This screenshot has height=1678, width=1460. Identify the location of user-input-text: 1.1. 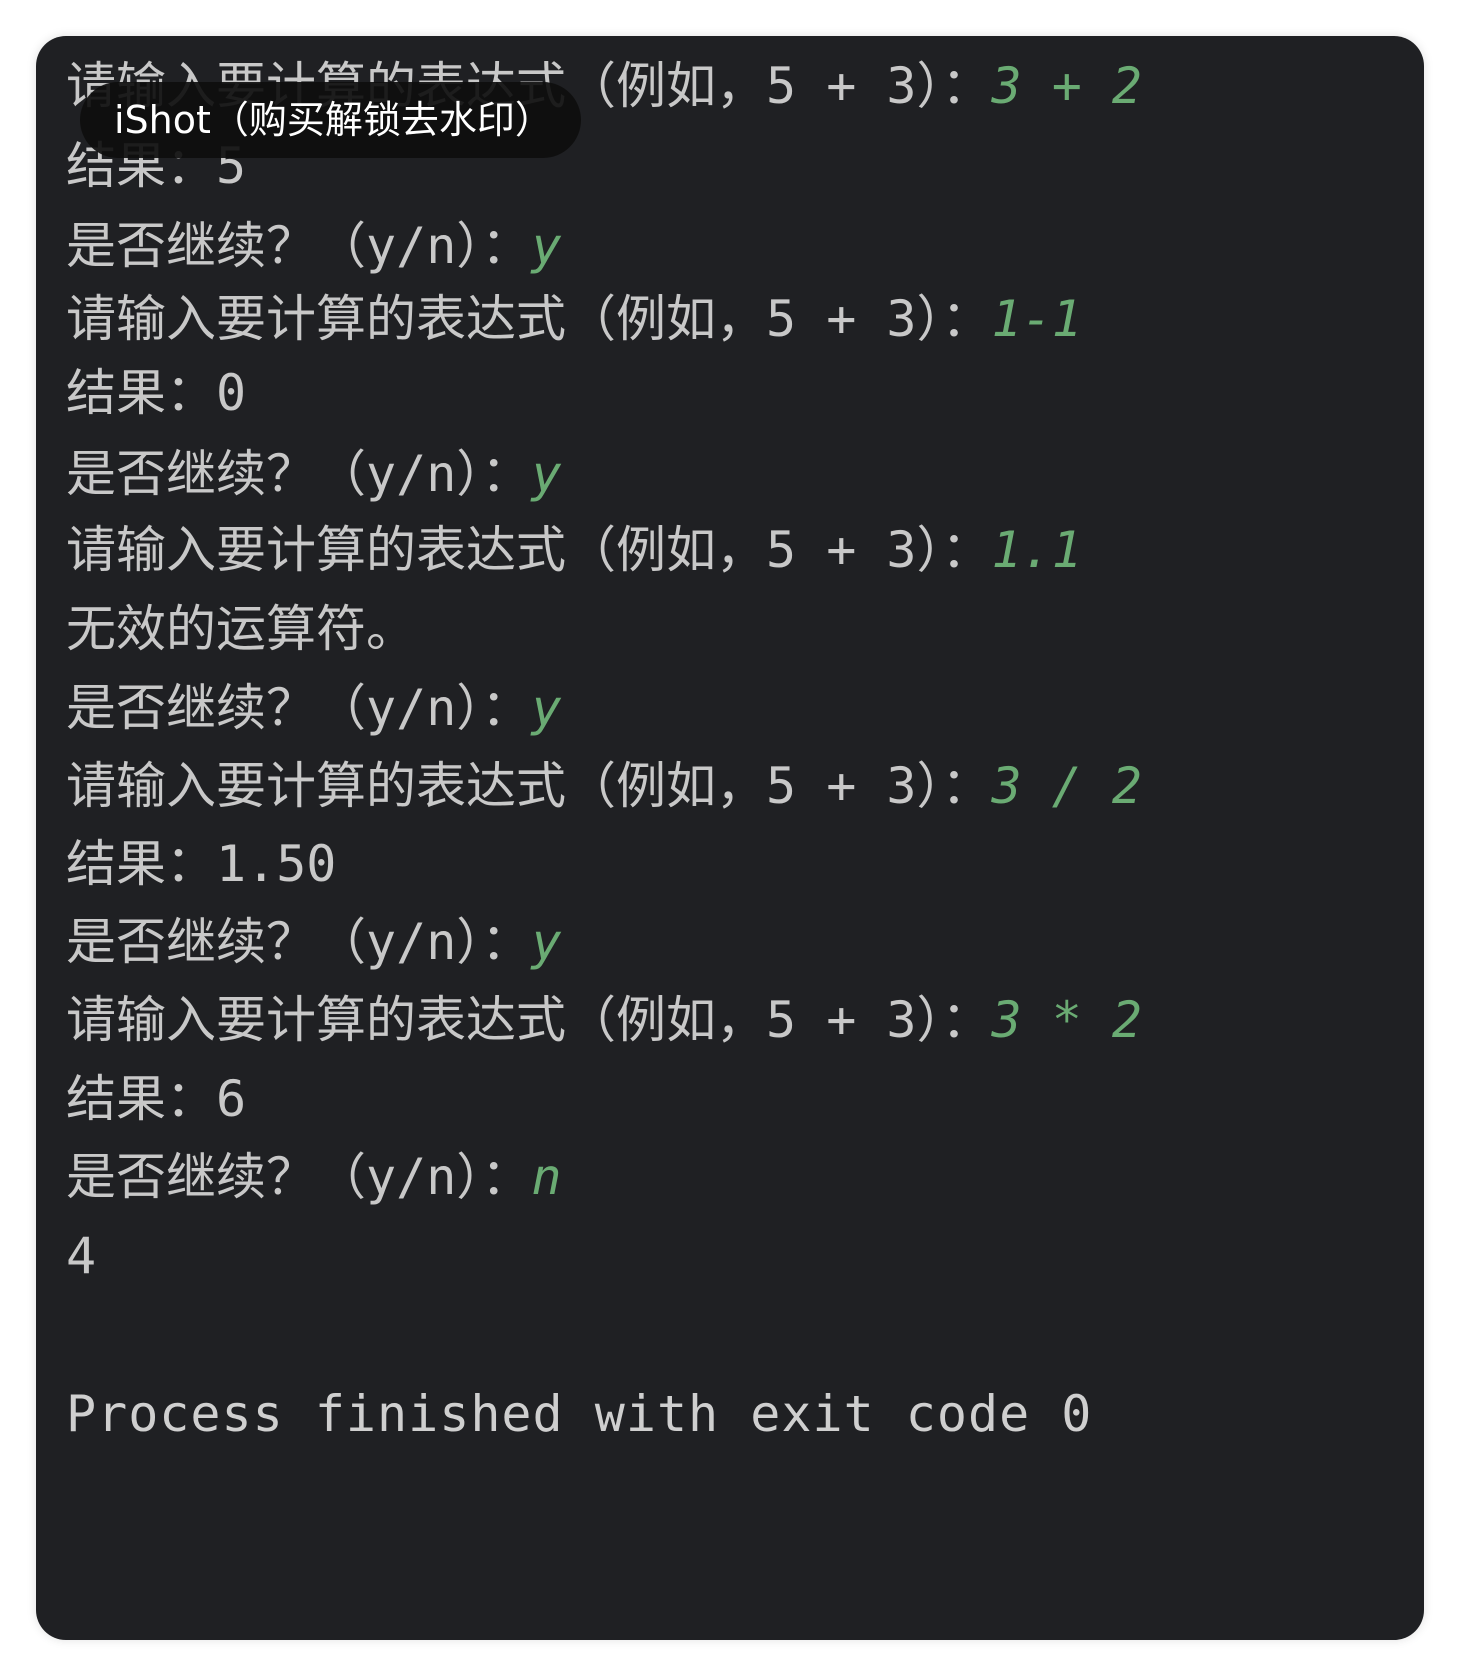
(1036, 550).